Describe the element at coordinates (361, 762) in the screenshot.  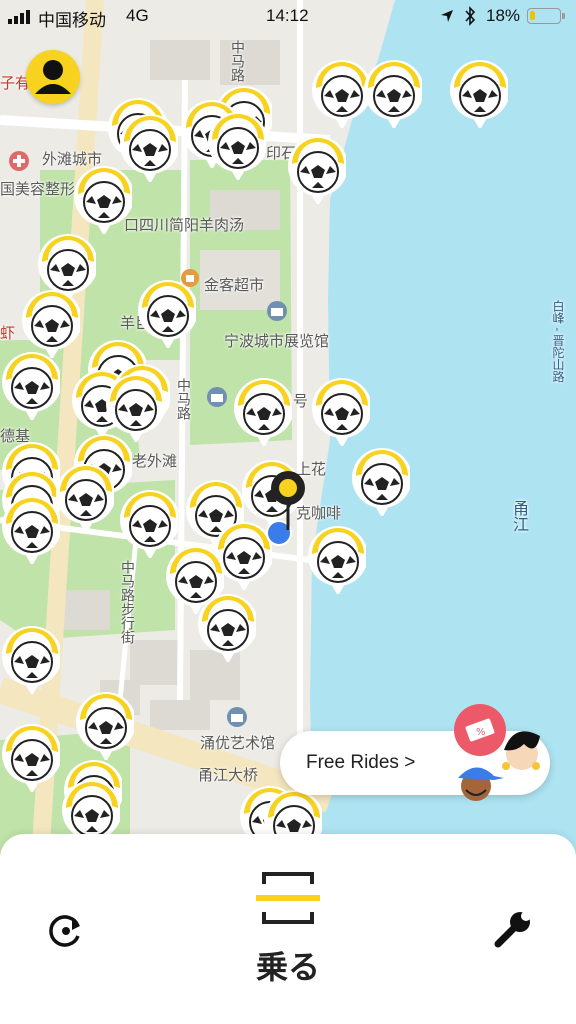
I see `free-rides-label: Free Rides >` at that location.